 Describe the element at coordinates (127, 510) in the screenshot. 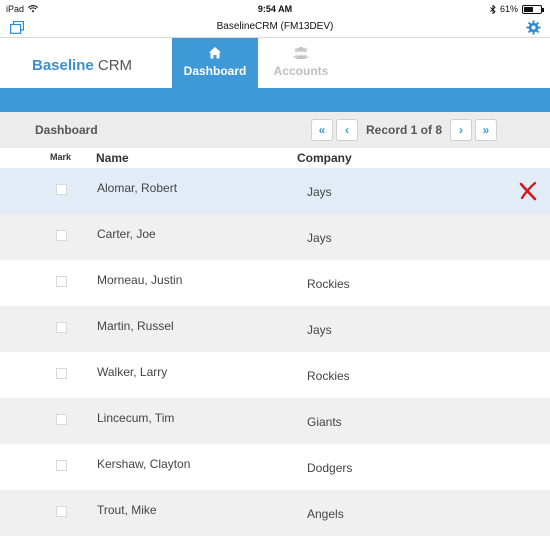

I see `row-name: Trout, Mike` at that location.